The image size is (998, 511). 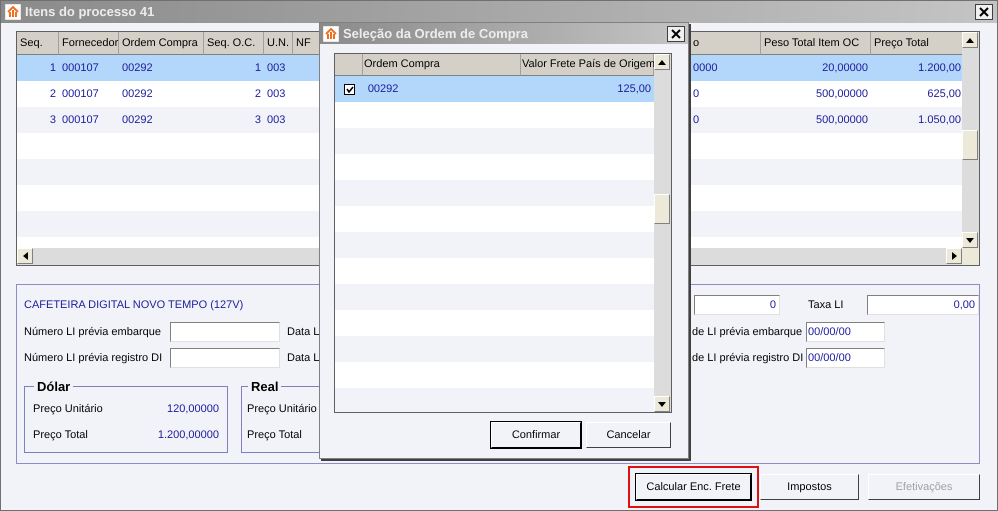 I want to click on check-icon, so click(x=350, y=89).